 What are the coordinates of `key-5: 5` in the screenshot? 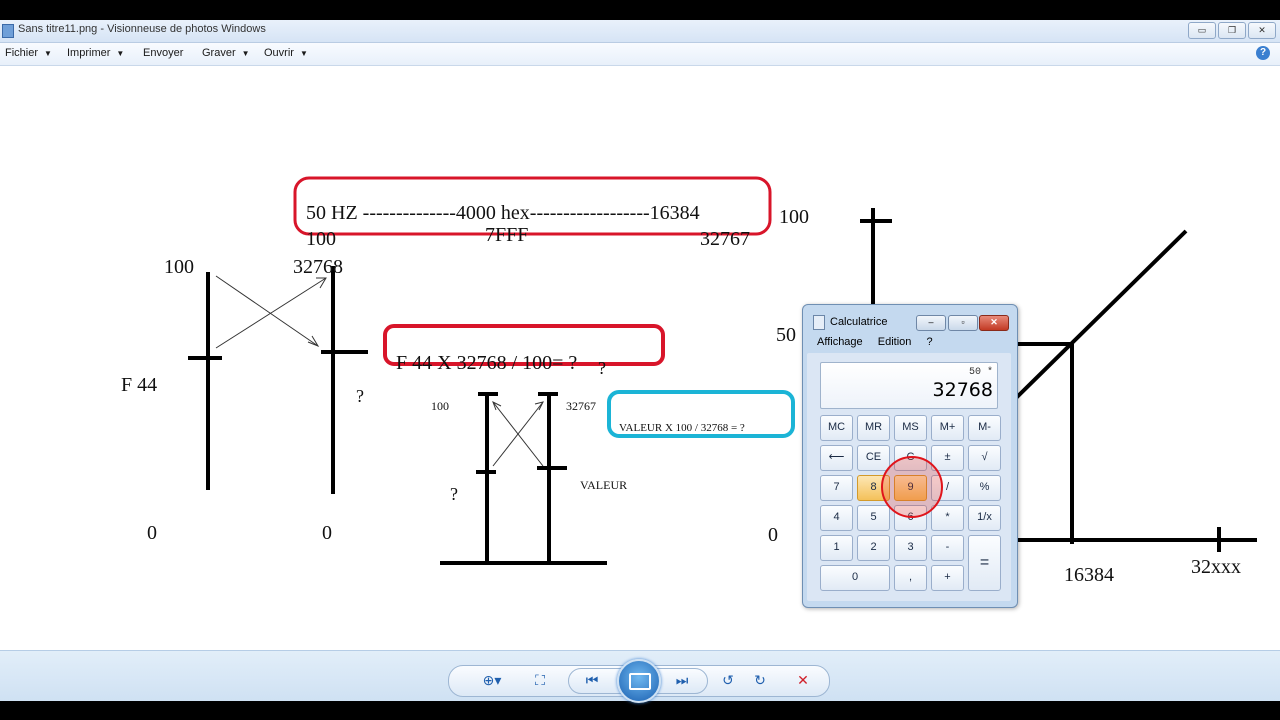 It's located at (873, 518).